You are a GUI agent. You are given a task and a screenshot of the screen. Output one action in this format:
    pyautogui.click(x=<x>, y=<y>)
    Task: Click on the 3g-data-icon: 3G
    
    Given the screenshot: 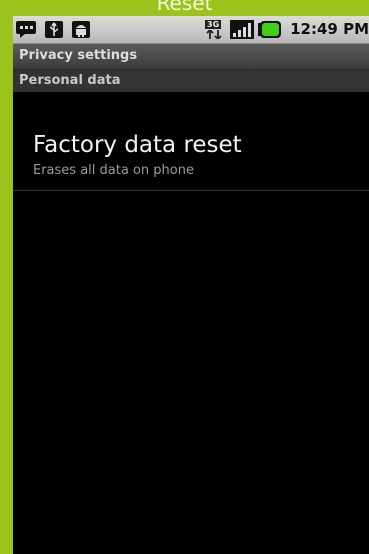 What is the action you would take?
    pyautogui.click(x=214, y=29)
    